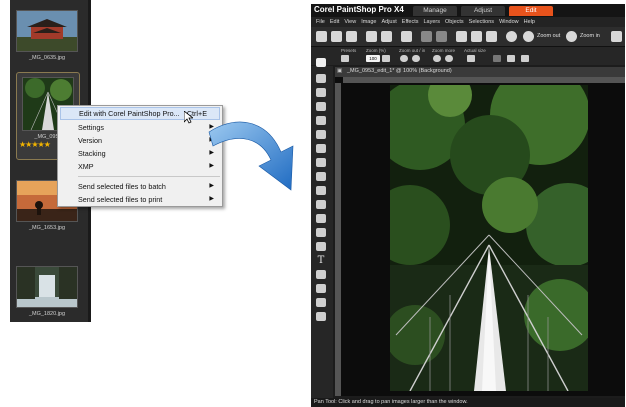  What do you see at coordinates (531, 11) in the screenshot?
I see `tab-edit: Edit` at bounding box center [531, 11].